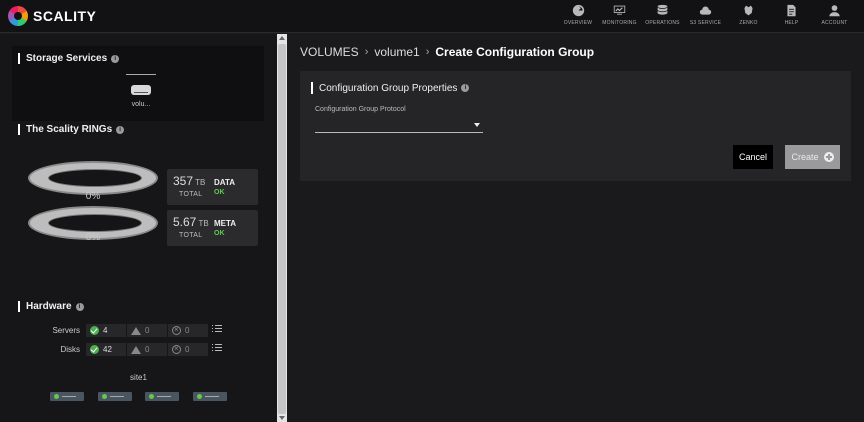  What do you see at coordinates (212, 187) in the screenshot?
I see `ring-data-stat-card: 357 TB TOTAL DATA OK` at bounding box center [212, 187].